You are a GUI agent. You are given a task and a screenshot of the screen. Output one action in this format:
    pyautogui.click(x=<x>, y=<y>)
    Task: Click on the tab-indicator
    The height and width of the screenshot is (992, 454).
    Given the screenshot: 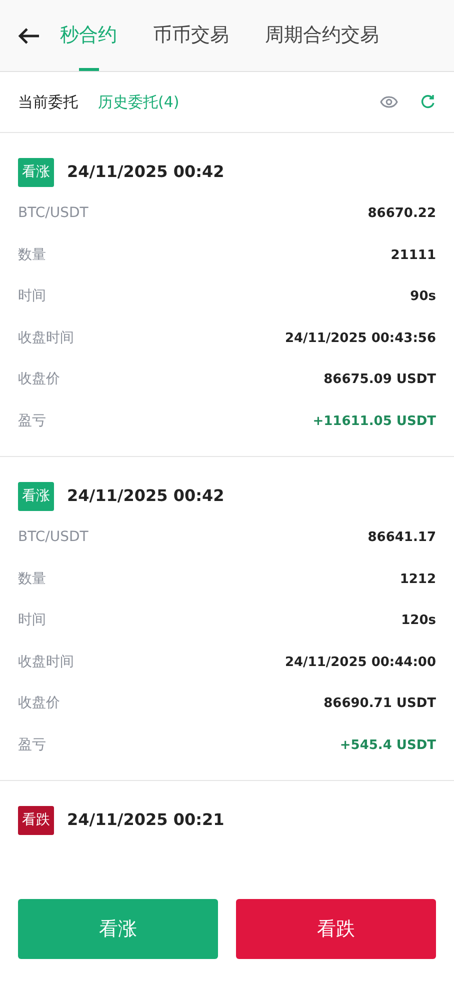 What is the action you would take?
    pyautogui.click(x=88, y=69)
    